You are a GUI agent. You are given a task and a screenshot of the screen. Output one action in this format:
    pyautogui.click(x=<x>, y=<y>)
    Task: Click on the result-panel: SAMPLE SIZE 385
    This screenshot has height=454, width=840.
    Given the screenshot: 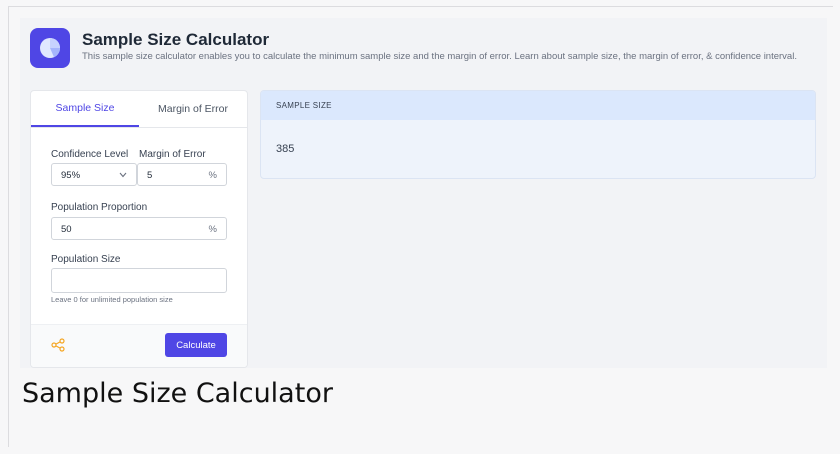 What is the action you would take?
    pyautogui.click(x=538, y=134)
    